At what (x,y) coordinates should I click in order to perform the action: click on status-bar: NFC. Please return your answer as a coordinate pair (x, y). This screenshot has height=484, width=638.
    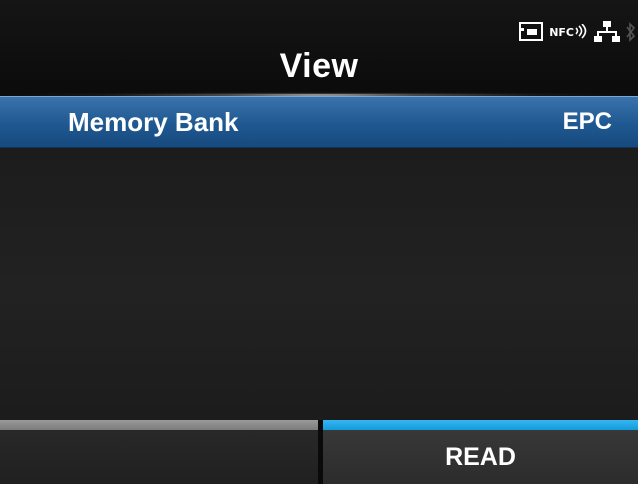
    Looking at the image, I should click on (578, 32).